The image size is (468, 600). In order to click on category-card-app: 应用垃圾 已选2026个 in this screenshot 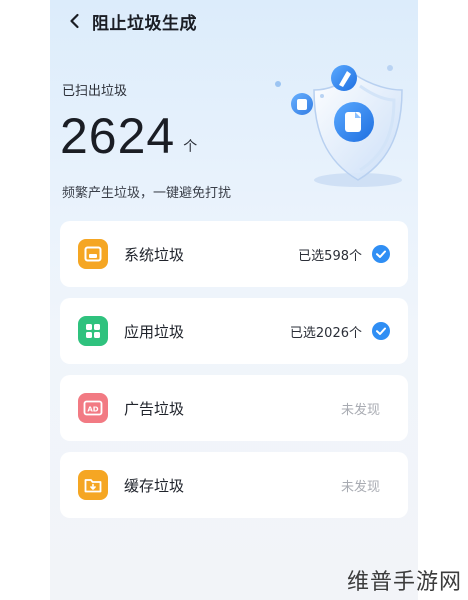, I will do `click(234, 331)`.